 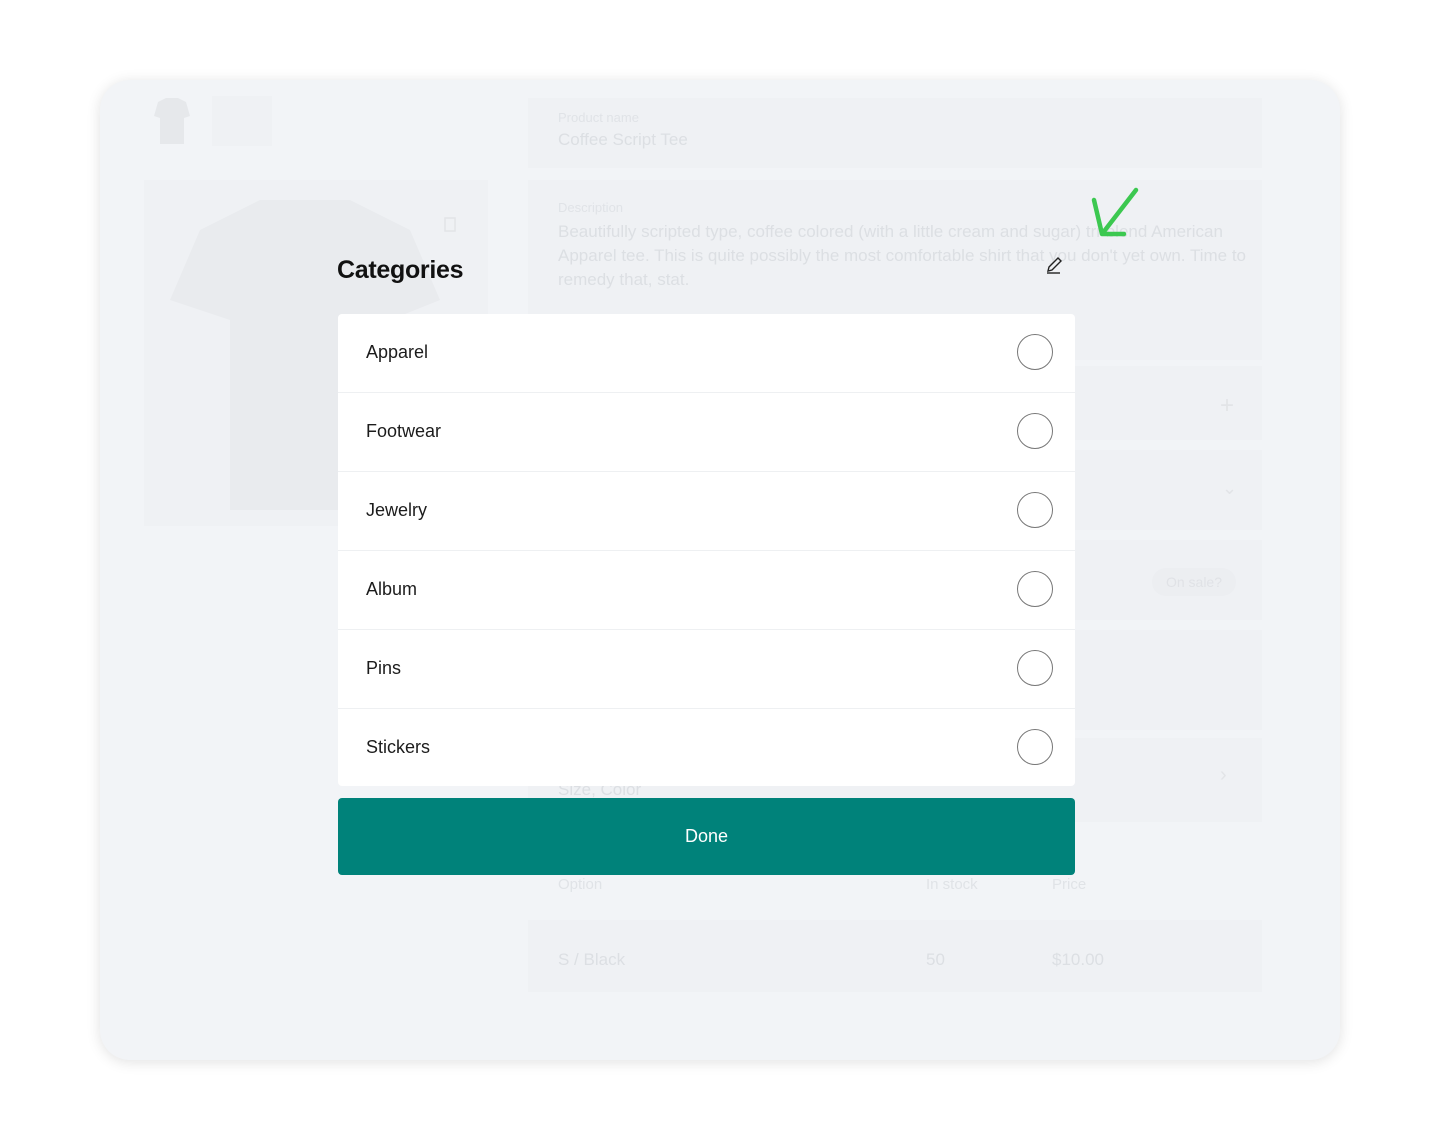 What do you see at coordinates (1194, 582) in the screenshot?
I see `on-sale-toggle: On sale?` at bounding box center [1194, 582].